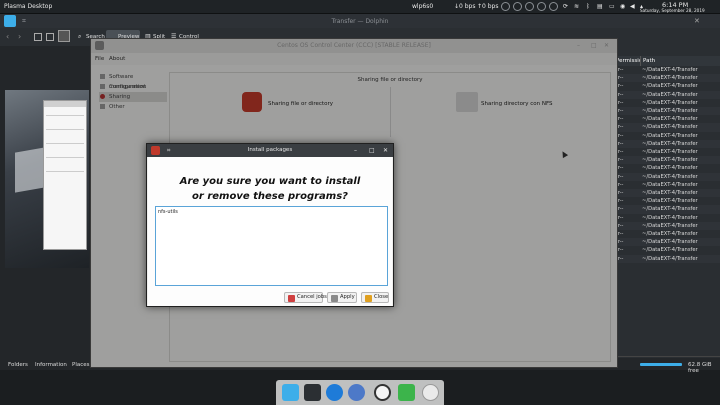 The height and width of the screenshot is (405, 720). I want to click on tab-information: Information, so click(51, 365).